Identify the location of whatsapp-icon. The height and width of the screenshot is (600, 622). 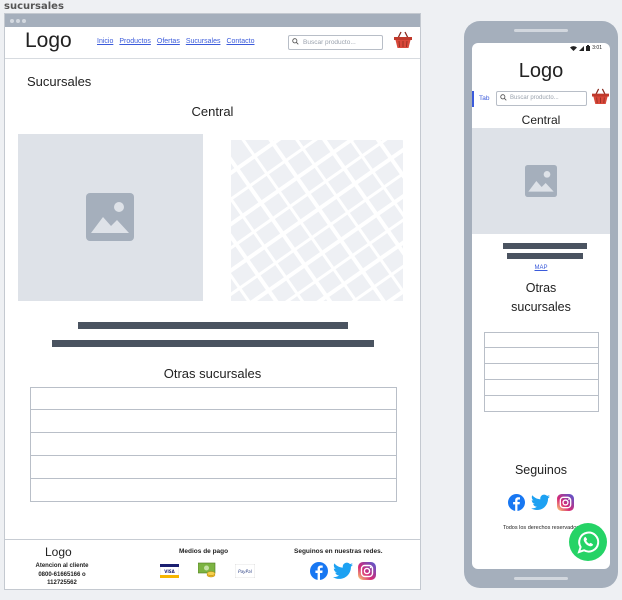
(588, 542).